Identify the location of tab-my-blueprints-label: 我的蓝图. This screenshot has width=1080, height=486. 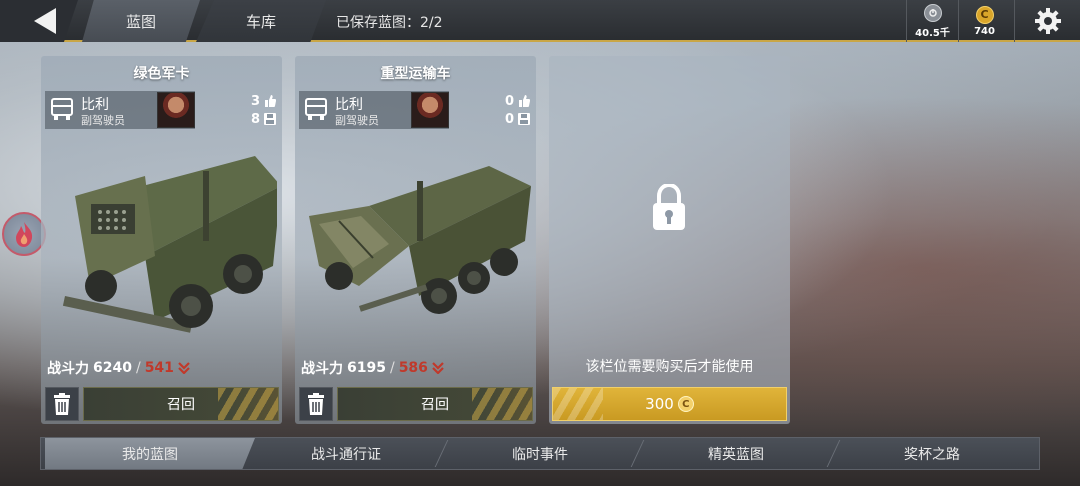
(150, 454).